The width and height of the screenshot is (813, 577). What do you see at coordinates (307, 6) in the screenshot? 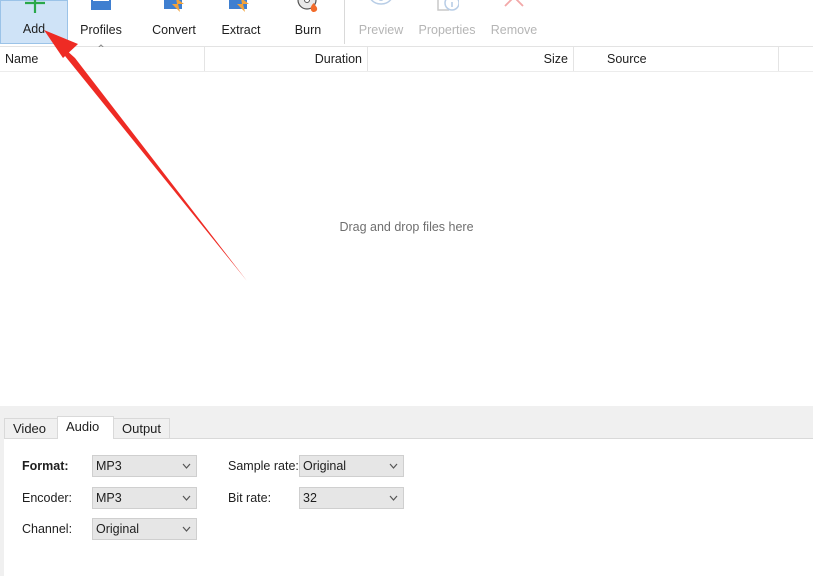
I see `disc-burn-icon` at bounding box center [307, 6].